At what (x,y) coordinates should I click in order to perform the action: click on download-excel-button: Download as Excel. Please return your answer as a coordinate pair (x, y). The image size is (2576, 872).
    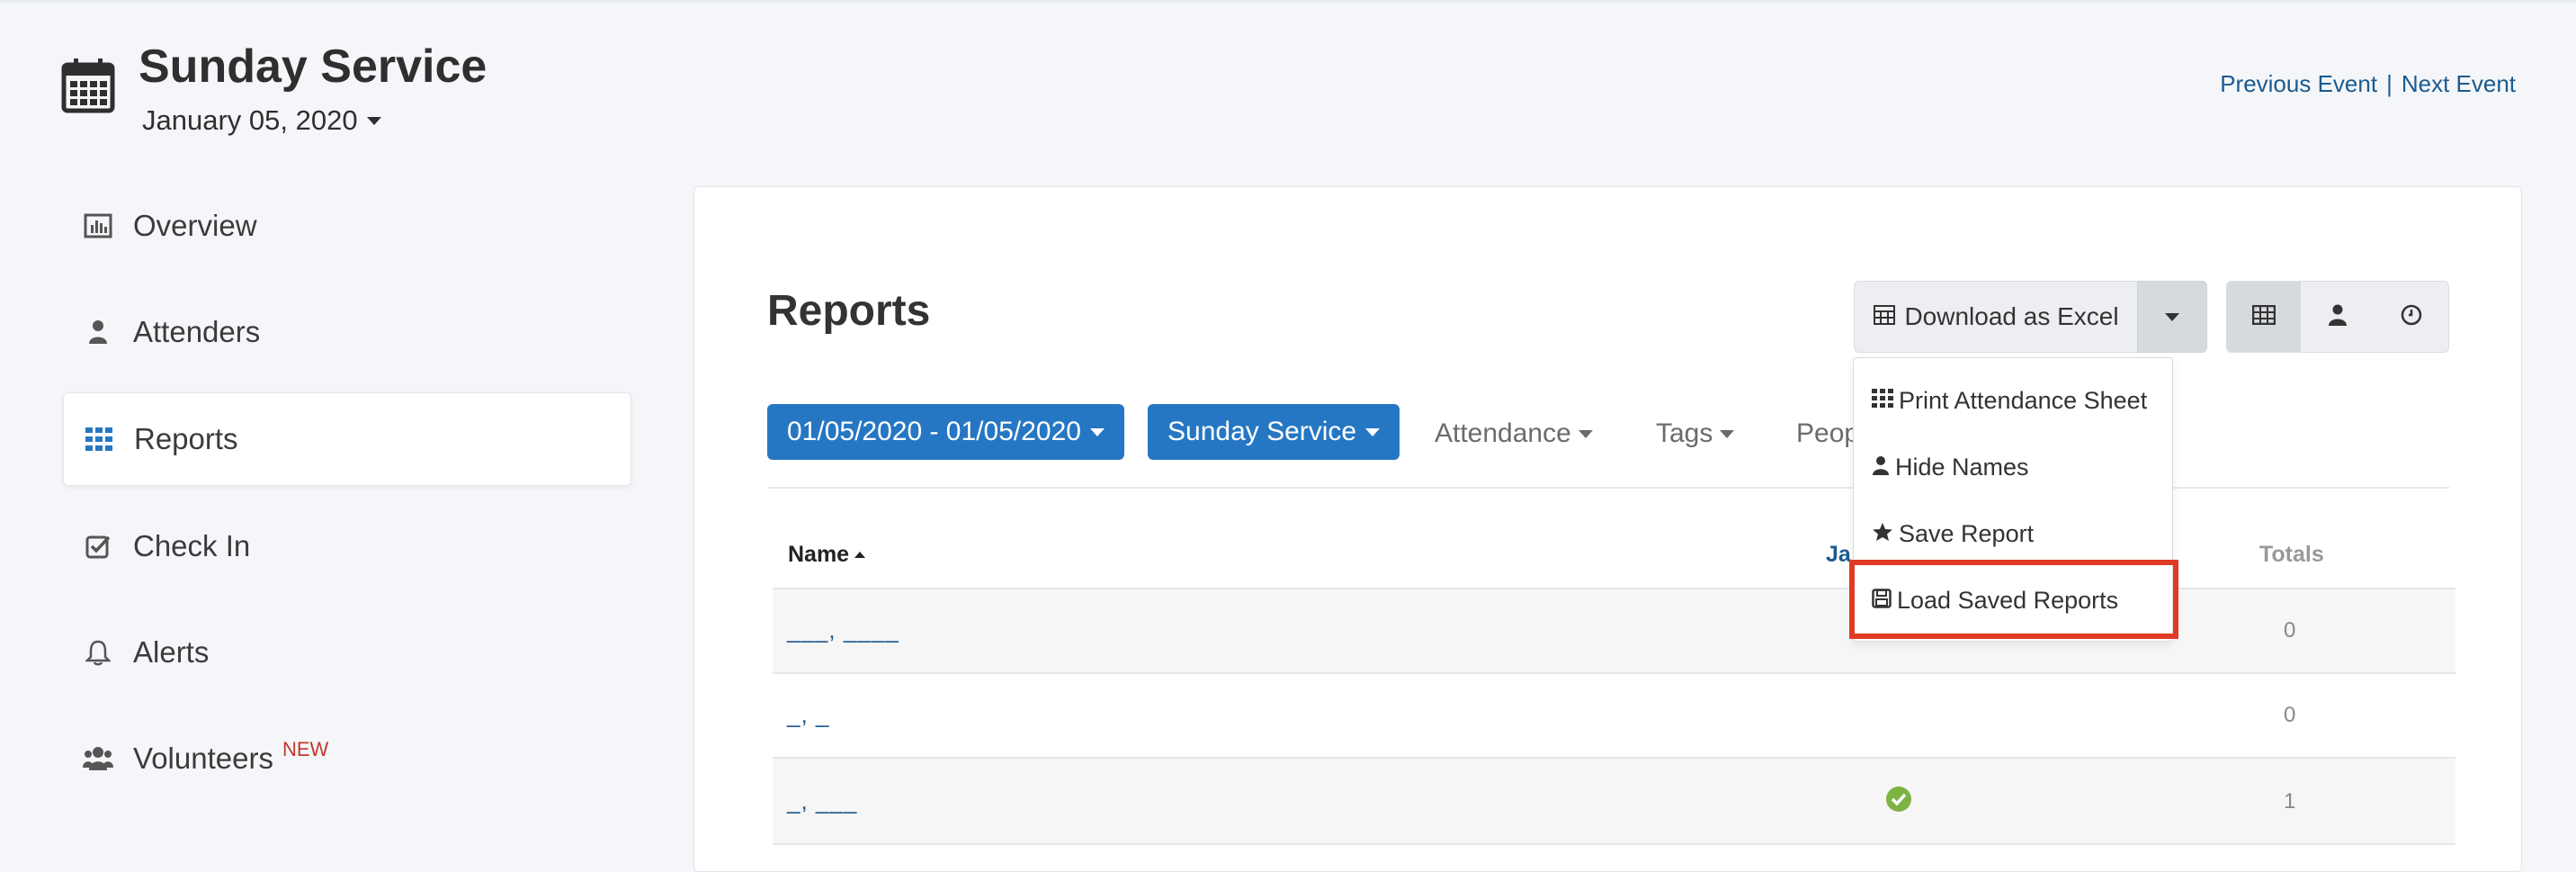
    Looking at the image, I should click on (1996, 317).